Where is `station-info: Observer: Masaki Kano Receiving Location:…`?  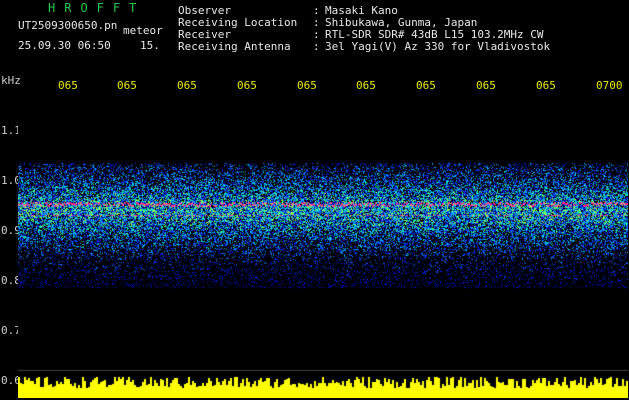 station-info: Observer: Masaki Kano Receiving Location:… is located at coordinates (364, 29).